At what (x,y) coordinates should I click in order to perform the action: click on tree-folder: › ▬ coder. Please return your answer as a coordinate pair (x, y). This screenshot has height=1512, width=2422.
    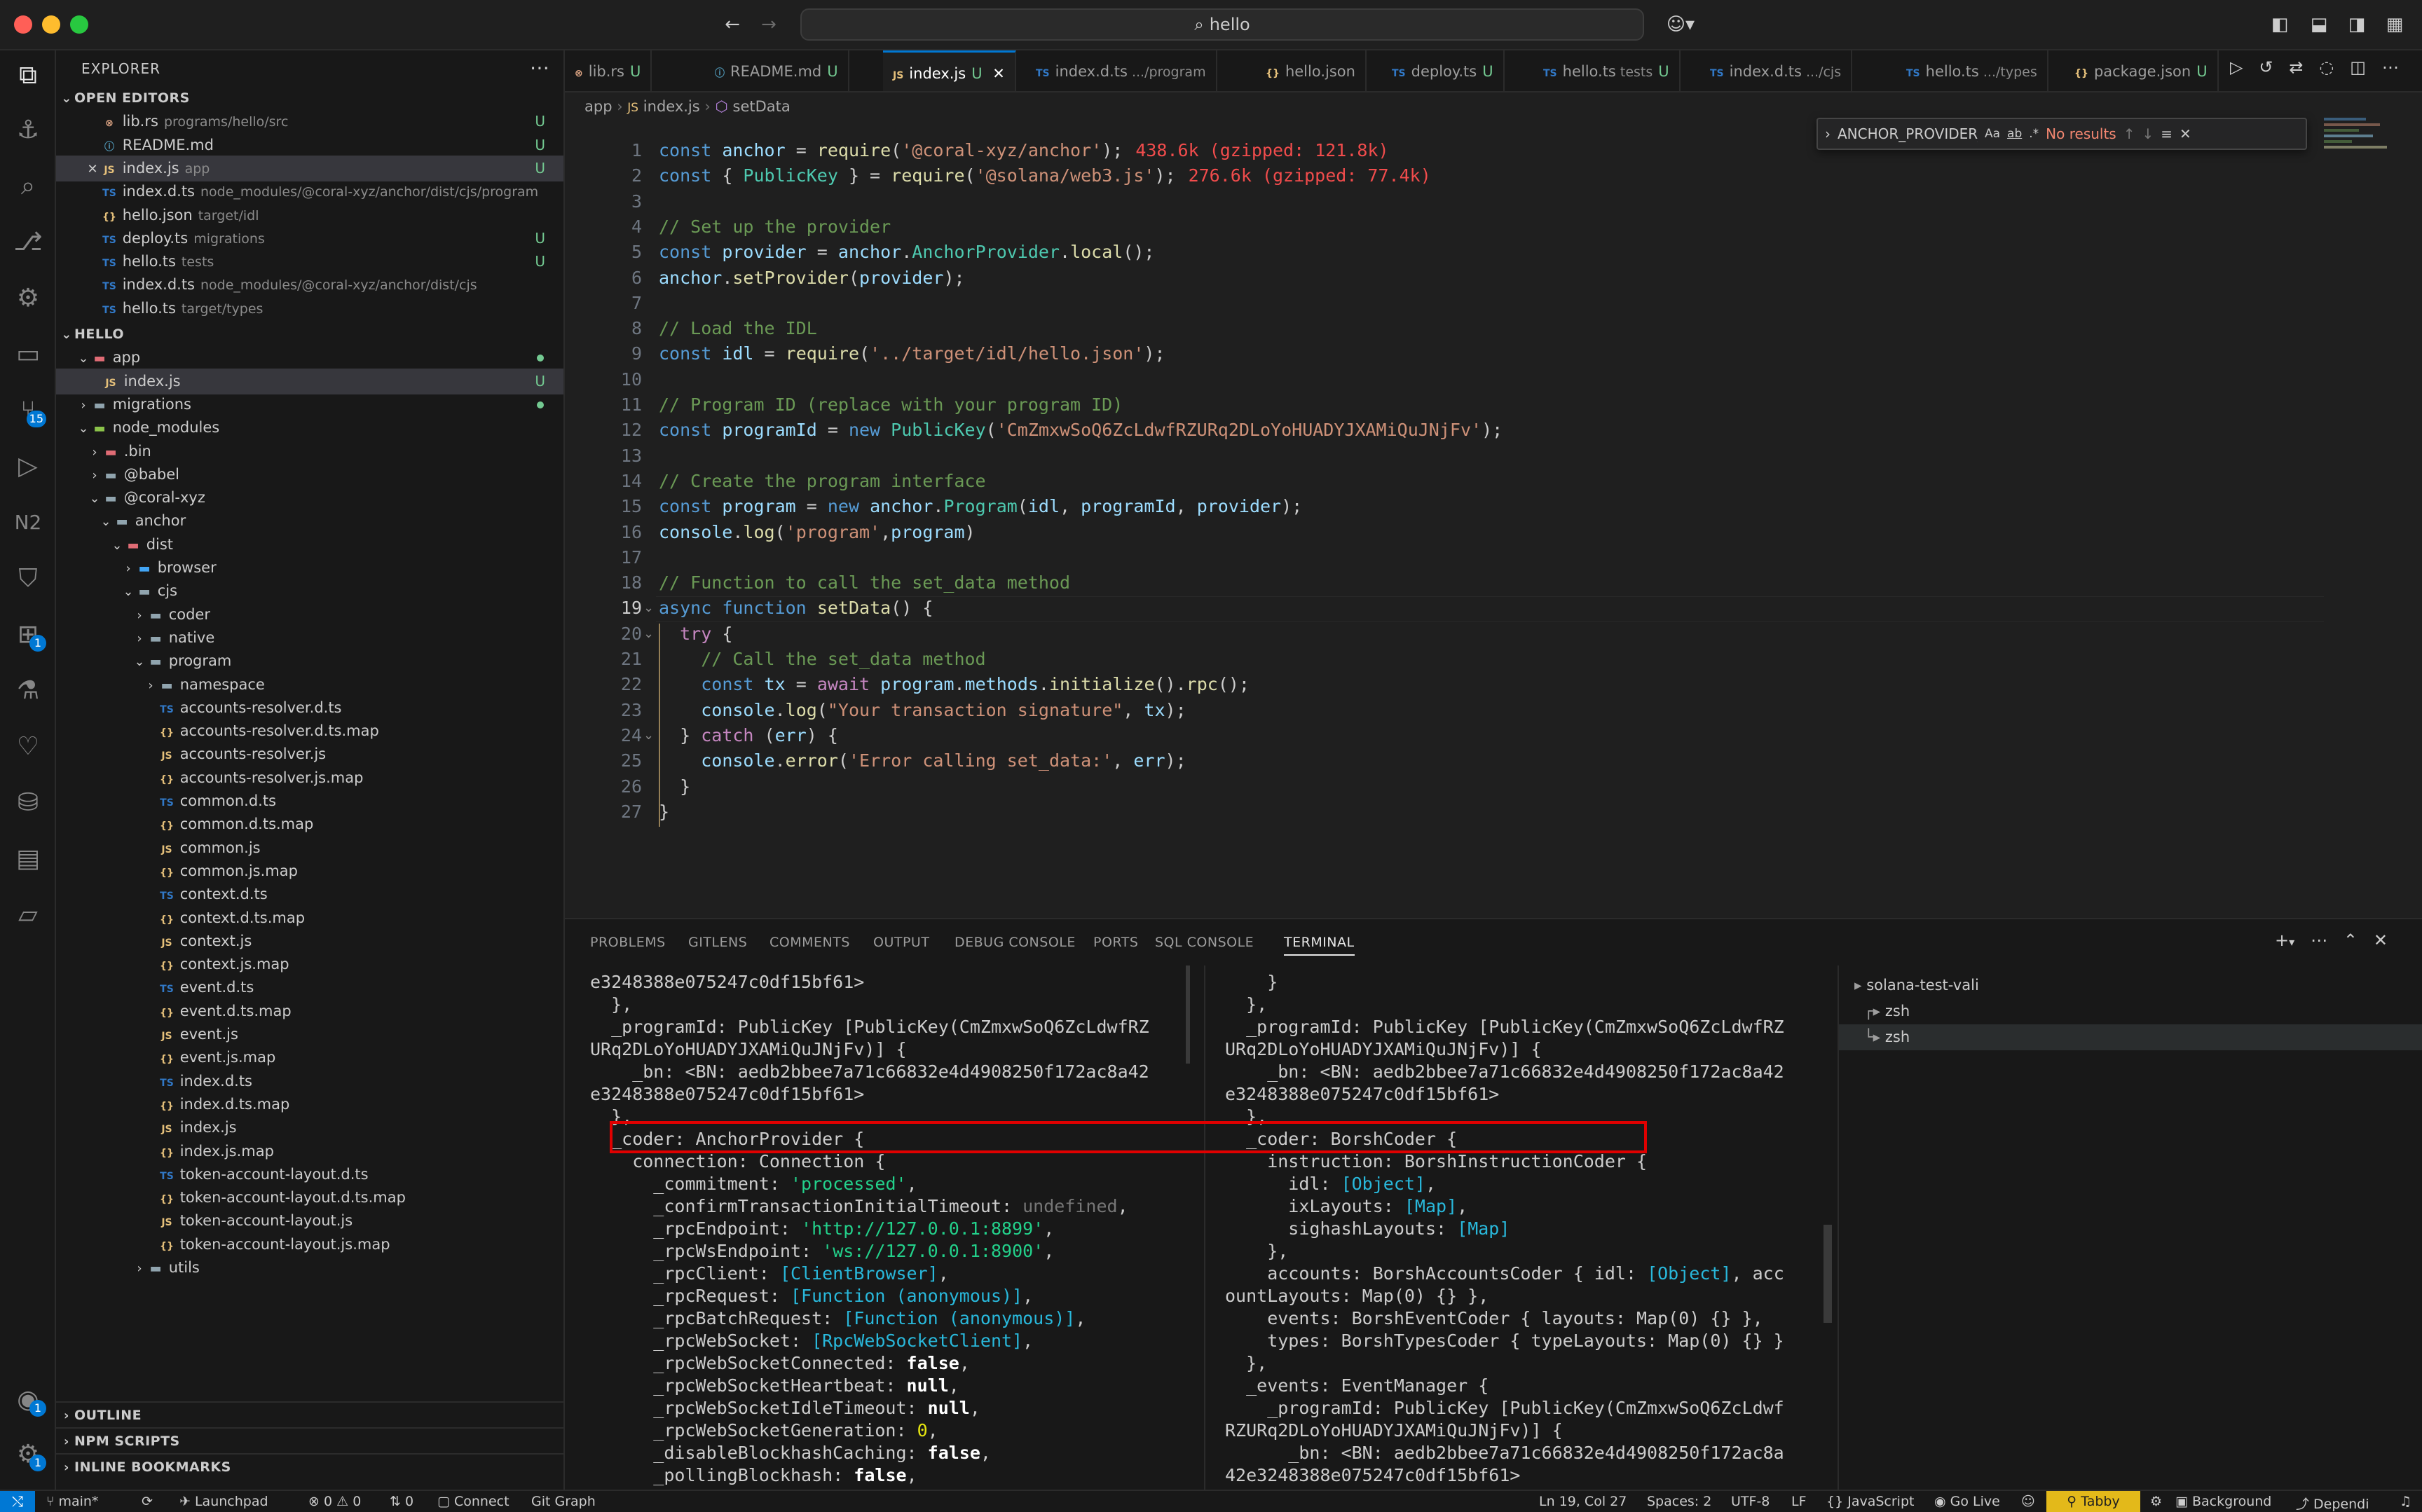
    Looking at the image, I should click on (309, 615).